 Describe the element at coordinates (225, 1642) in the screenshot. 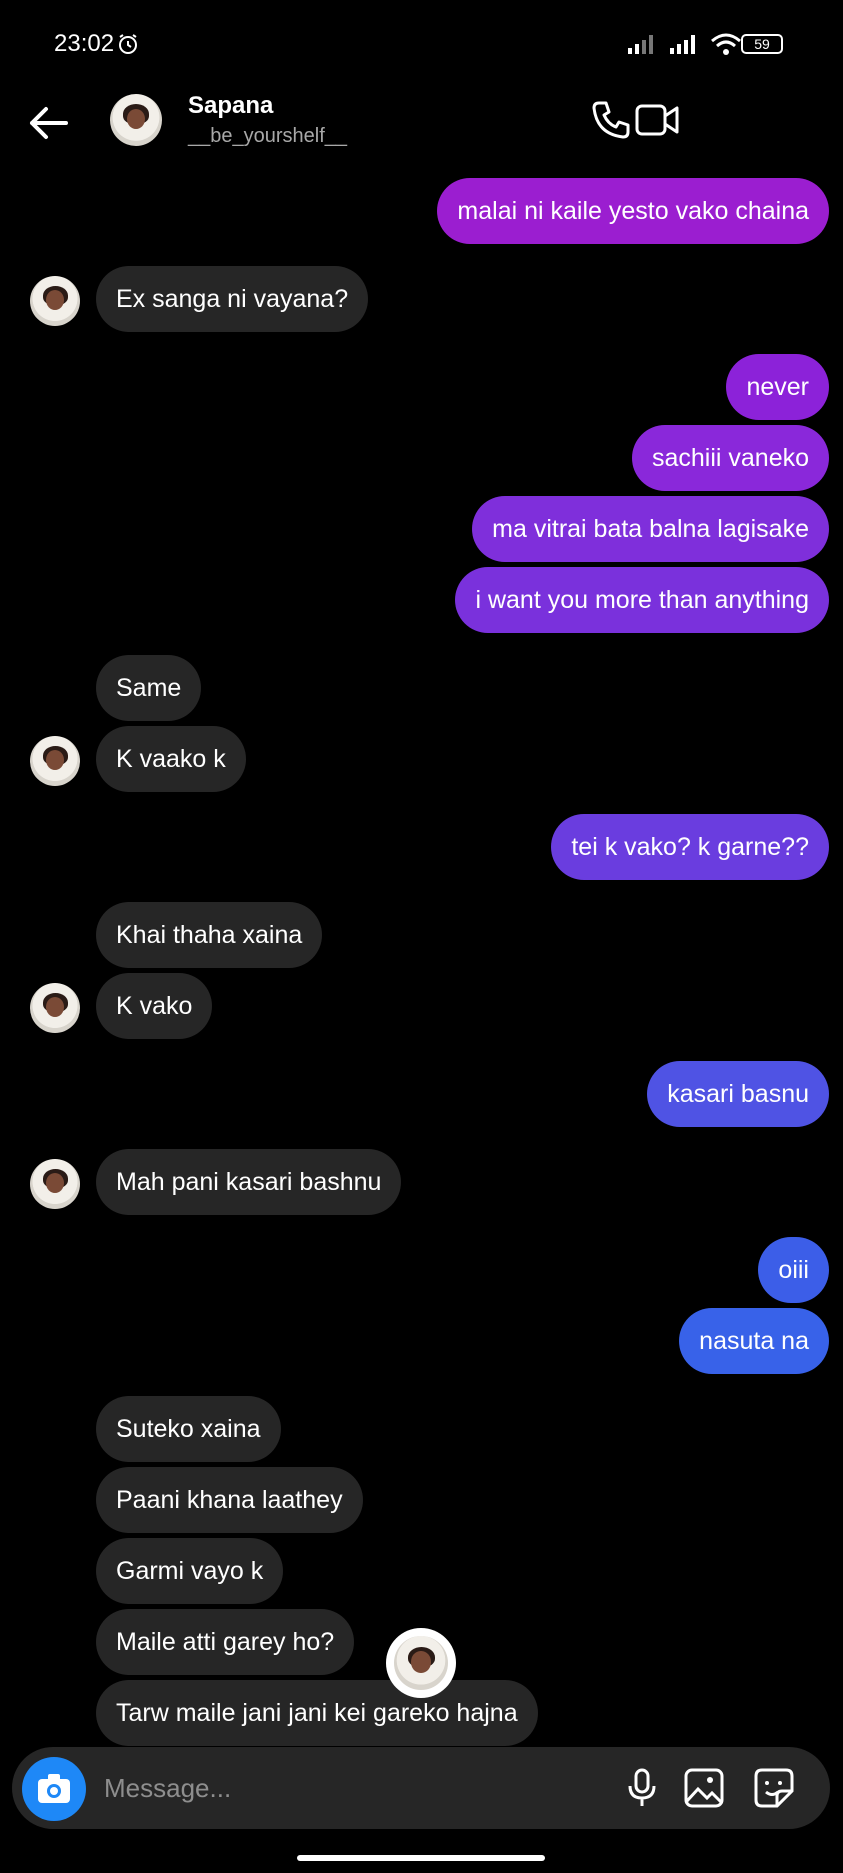

I see `received-message: Maile atti garey ho?` at that location.